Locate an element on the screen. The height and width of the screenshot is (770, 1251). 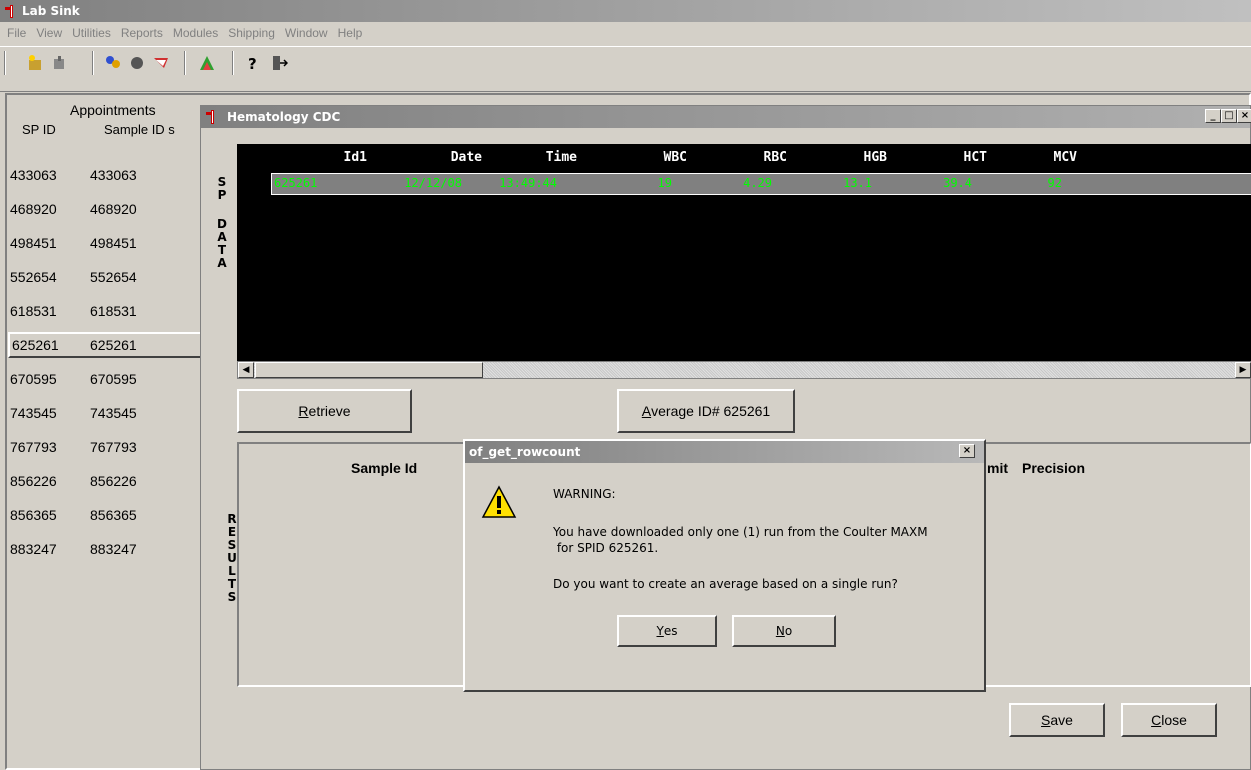
dialog-warning-heading: WARNING: is located at coordinates (584, 494).